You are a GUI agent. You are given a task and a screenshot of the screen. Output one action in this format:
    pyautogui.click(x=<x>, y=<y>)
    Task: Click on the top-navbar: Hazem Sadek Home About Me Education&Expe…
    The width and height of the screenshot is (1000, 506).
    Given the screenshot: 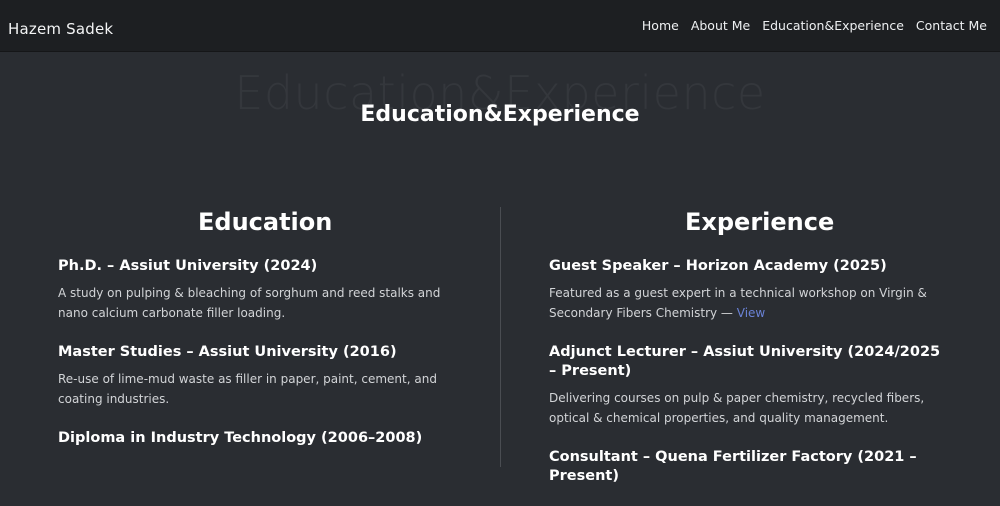 What is the action you would take?
    pyautogui.click(x=500, y=26)
    